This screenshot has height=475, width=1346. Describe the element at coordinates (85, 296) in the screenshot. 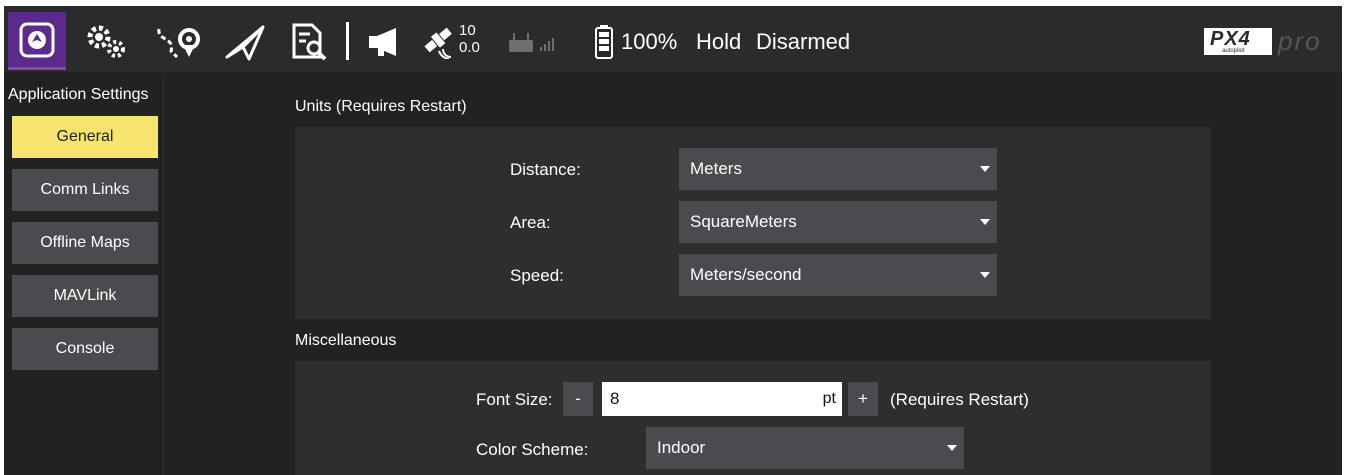

I see `sidebar-item-mavlink: MAVLink` at that location.